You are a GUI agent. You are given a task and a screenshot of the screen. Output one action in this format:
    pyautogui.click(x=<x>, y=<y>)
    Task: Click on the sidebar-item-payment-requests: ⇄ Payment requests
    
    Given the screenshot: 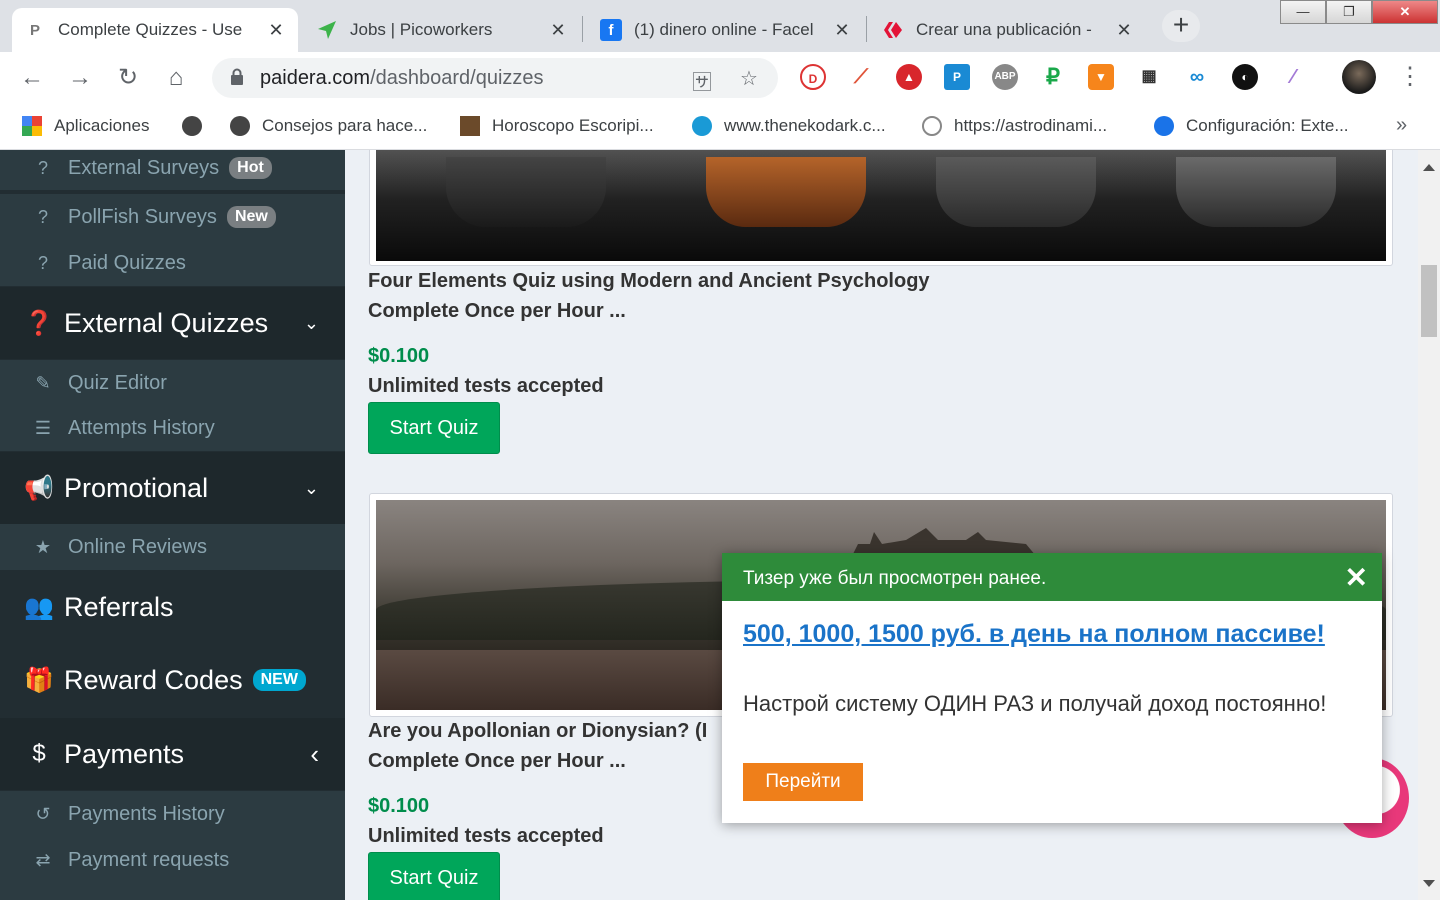 What is the action you would take?
    pyautogui.click(x=172, y=860)
    